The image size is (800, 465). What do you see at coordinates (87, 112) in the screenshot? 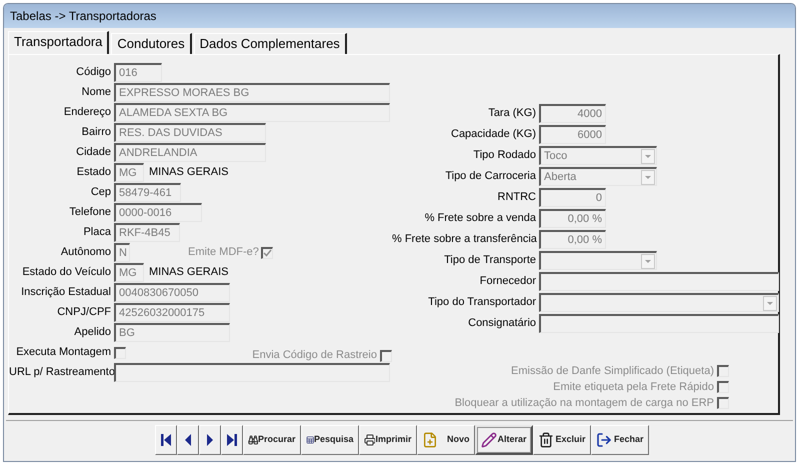
I see `field-label: Endereço` at bounding box center [87, 112].